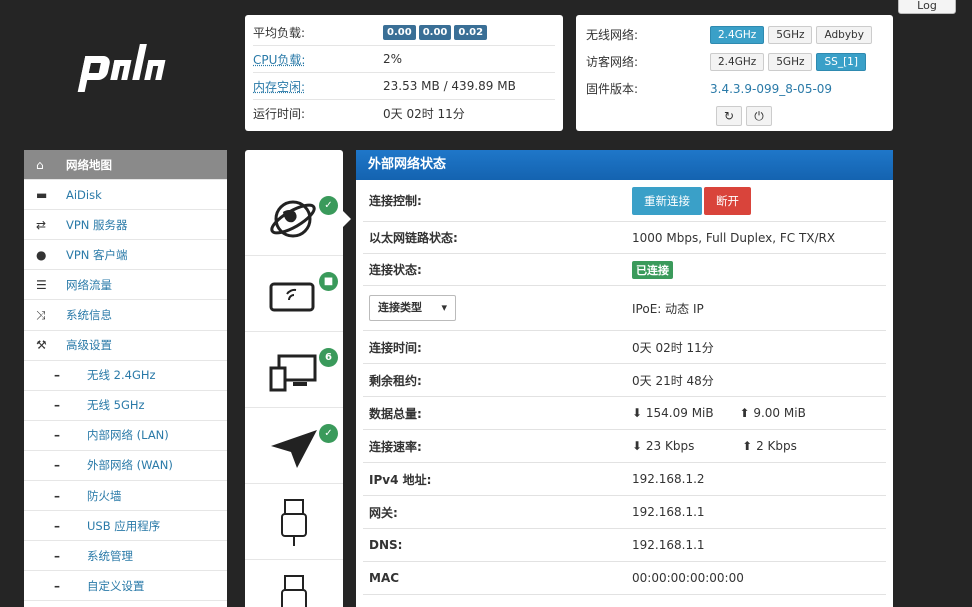 The image size is (972, 607). I want to click on vpn-device: ✓, so click(294, 446).